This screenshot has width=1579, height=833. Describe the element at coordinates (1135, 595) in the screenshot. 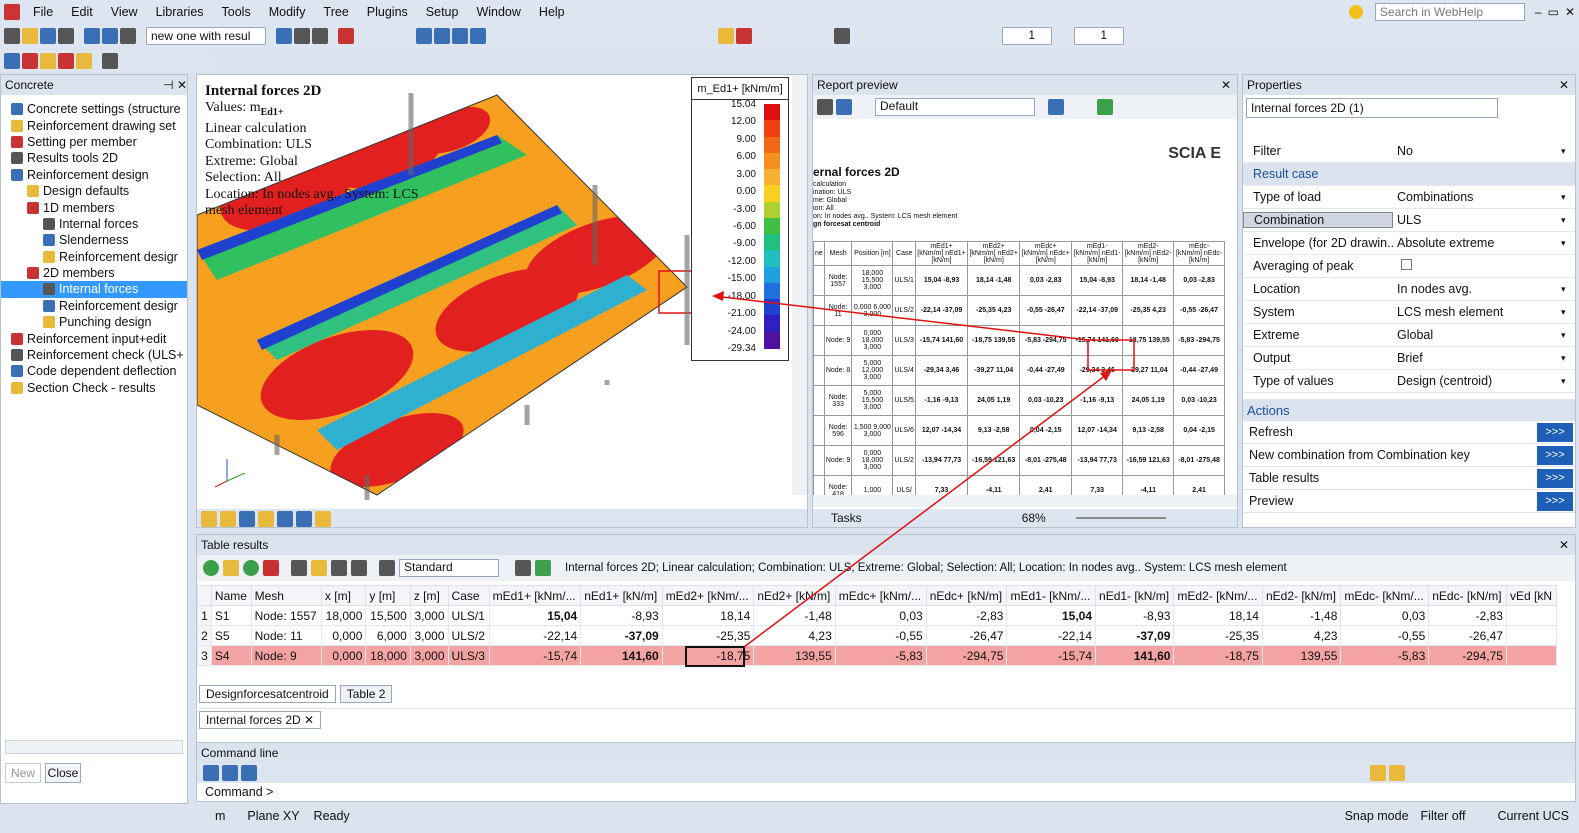

I see `column-header: nEd1- [kN/m]` at that location.